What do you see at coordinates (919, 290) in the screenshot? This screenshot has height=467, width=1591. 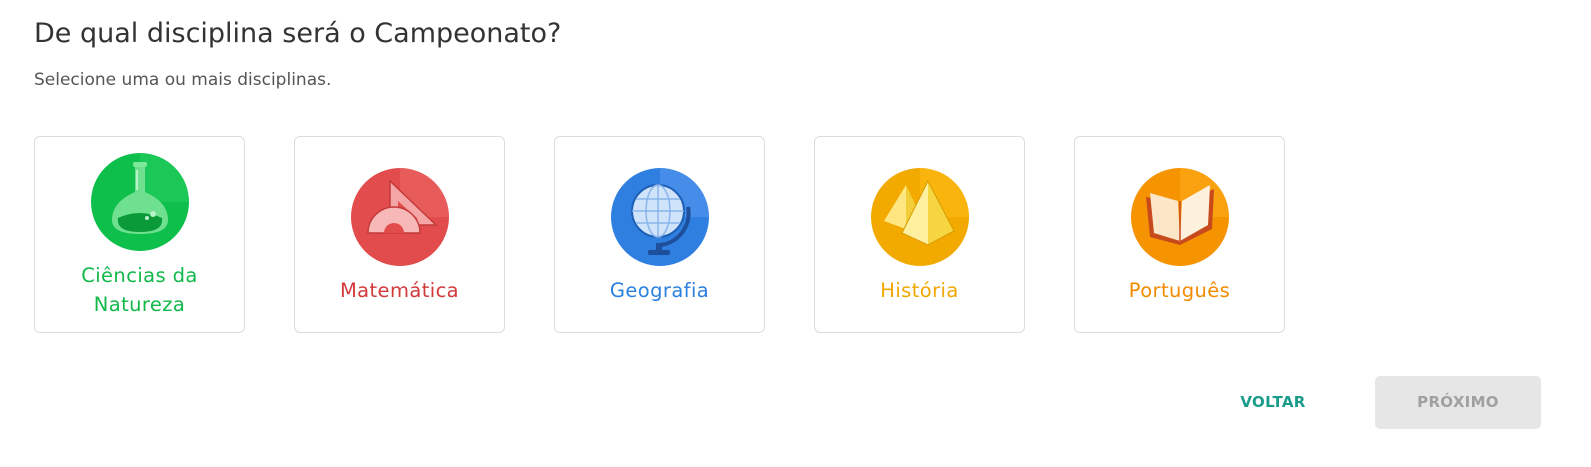 I see `subject-label: História` at bounding box center [919, 290].